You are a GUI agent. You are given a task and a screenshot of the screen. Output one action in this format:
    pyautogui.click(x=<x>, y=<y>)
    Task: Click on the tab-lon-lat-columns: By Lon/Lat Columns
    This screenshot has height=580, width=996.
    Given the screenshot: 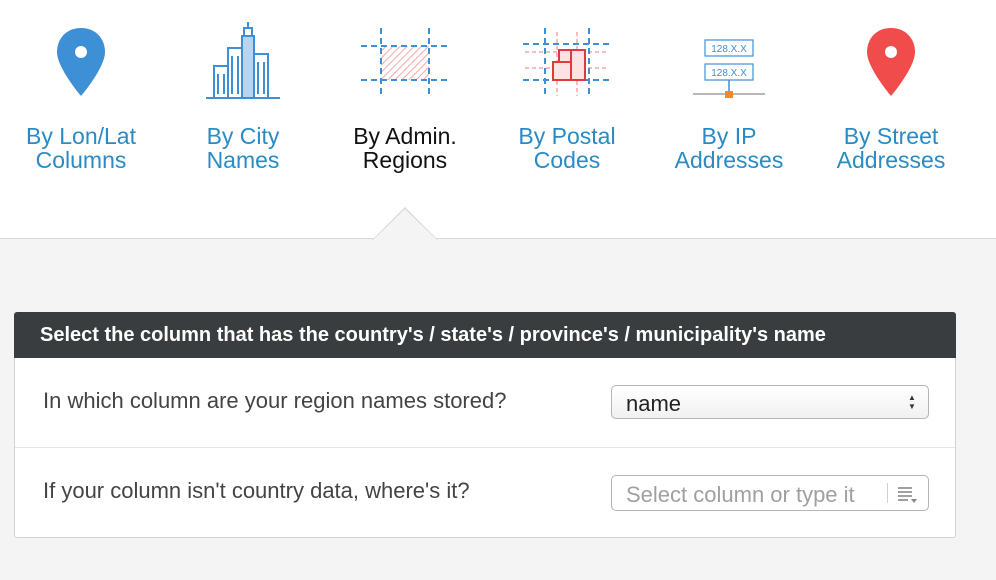 What is the action you would take?
    pyautogui.click(x=81, y=119)
    